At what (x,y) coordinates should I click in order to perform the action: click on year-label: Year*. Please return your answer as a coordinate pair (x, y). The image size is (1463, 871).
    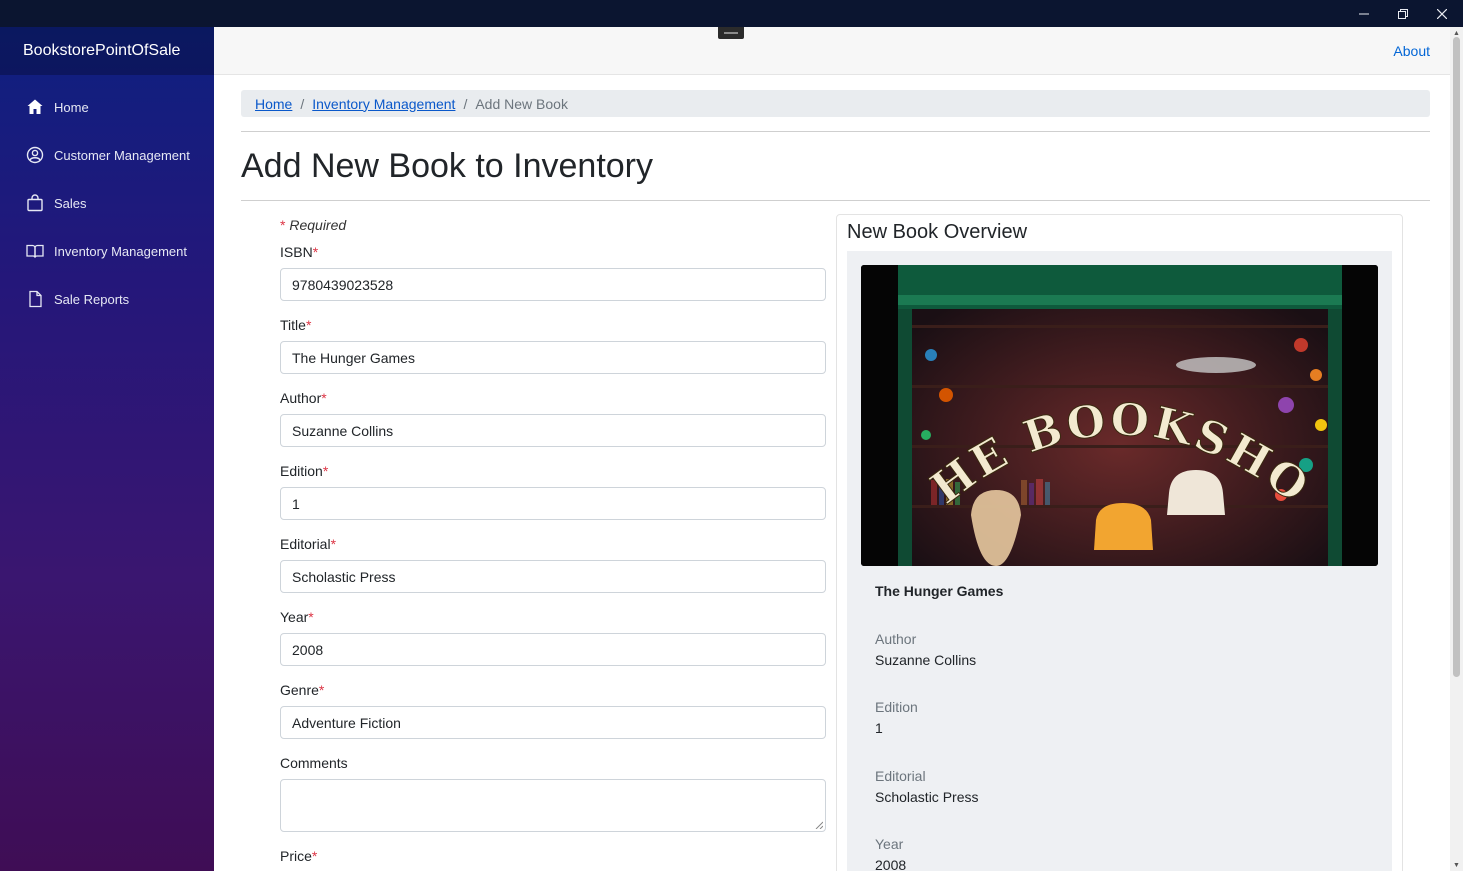
    Looking at the image, I should click on (297, 617).